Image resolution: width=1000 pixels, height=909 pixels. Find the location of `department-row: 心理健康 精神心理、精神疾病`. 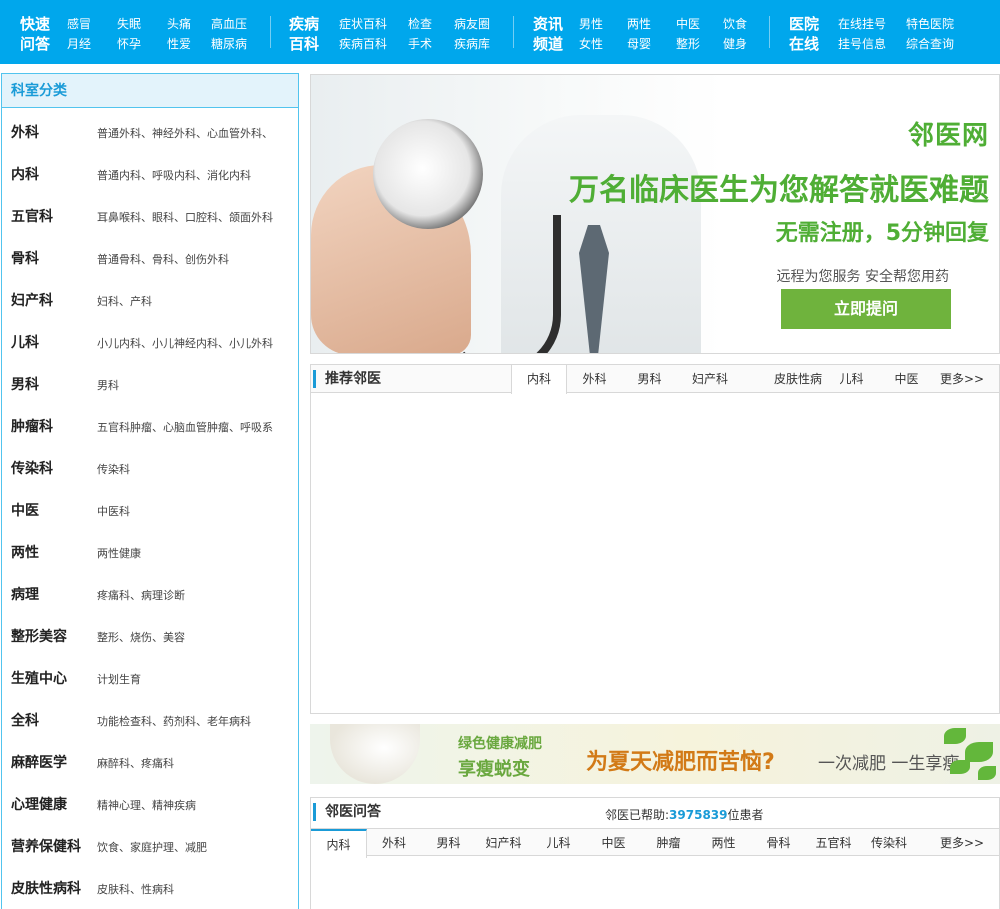

department-row: 心理健康 精神心理、精神疾病 is located at coordinates (150, 802).